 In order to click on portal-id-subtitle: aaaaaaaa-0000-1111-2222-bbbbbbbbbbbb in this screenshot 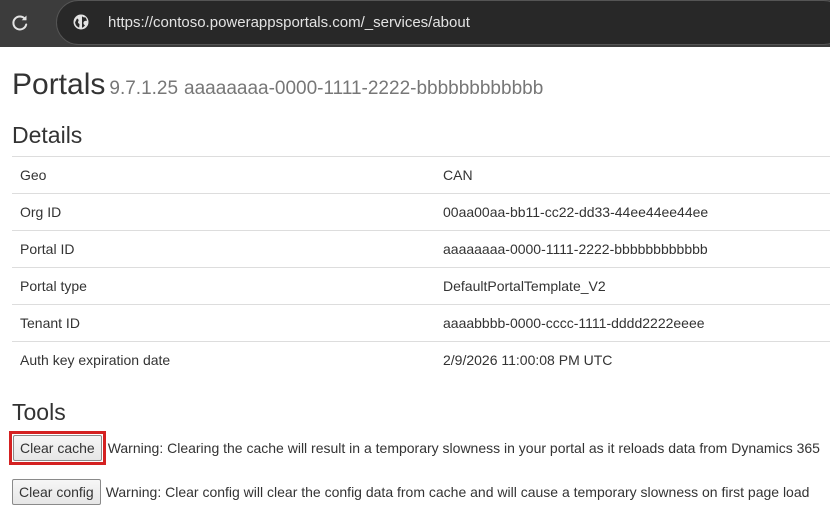, I will do `click(364, 88)`.